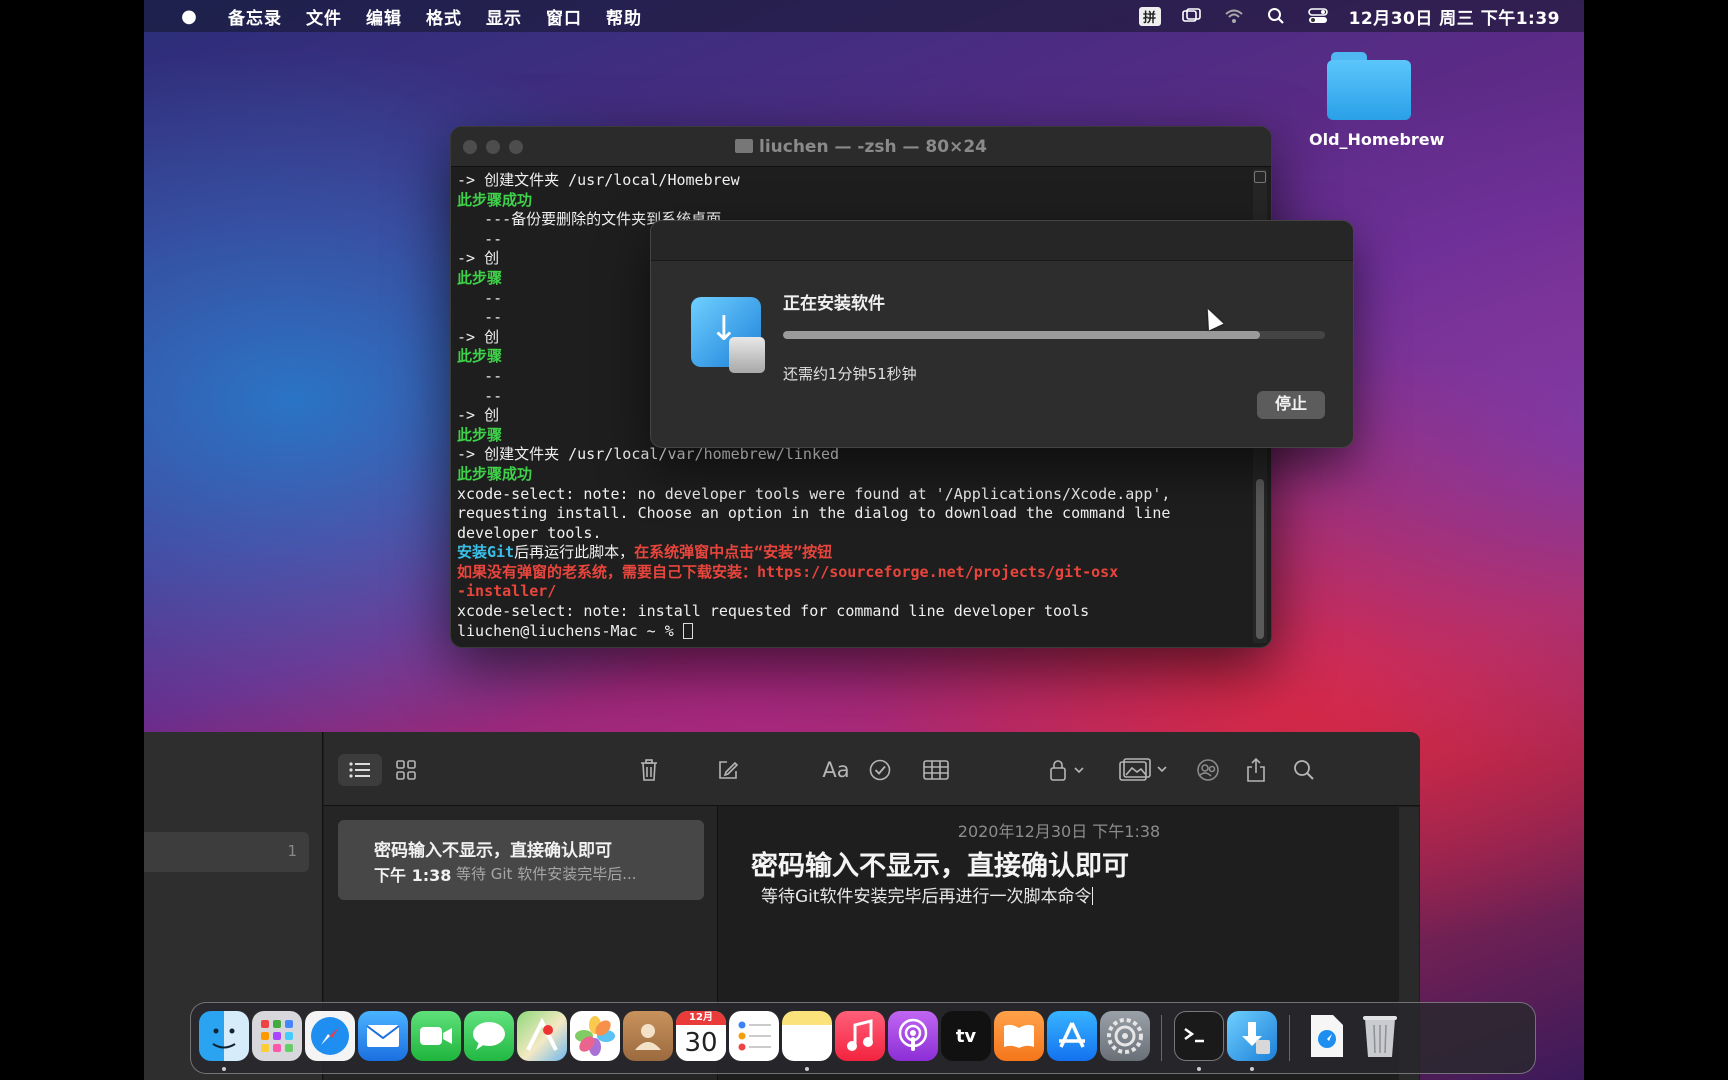 The height and width of the screenshot is (1080, 1728). I want to click on terminal-line: liuchen@liuchens-Mac ~ %, so click(850, 632).